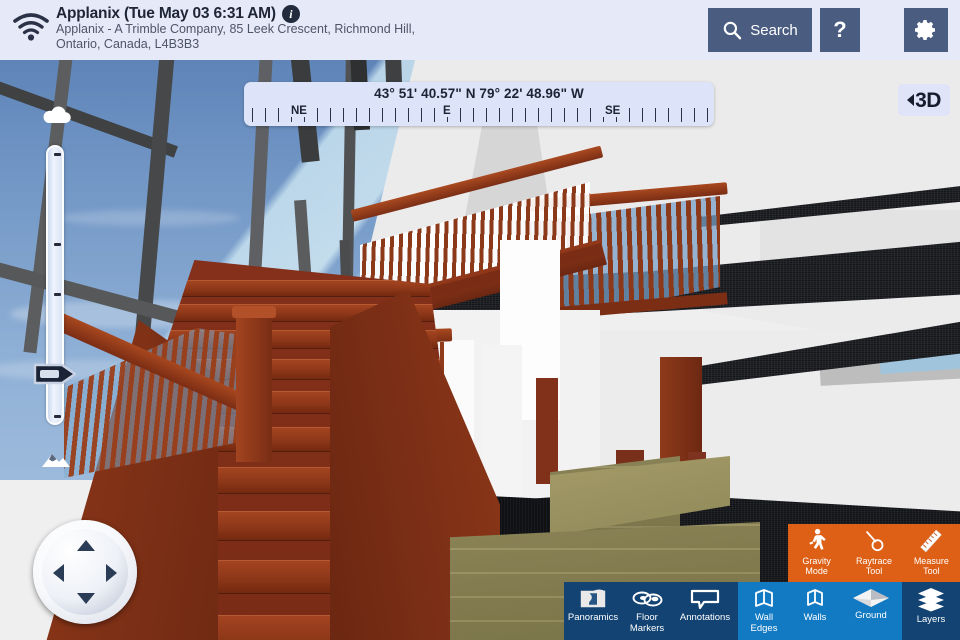 The width and height of the screenshot is (960, 640). I want to click on wall-edges-icon, so click(764, 598).